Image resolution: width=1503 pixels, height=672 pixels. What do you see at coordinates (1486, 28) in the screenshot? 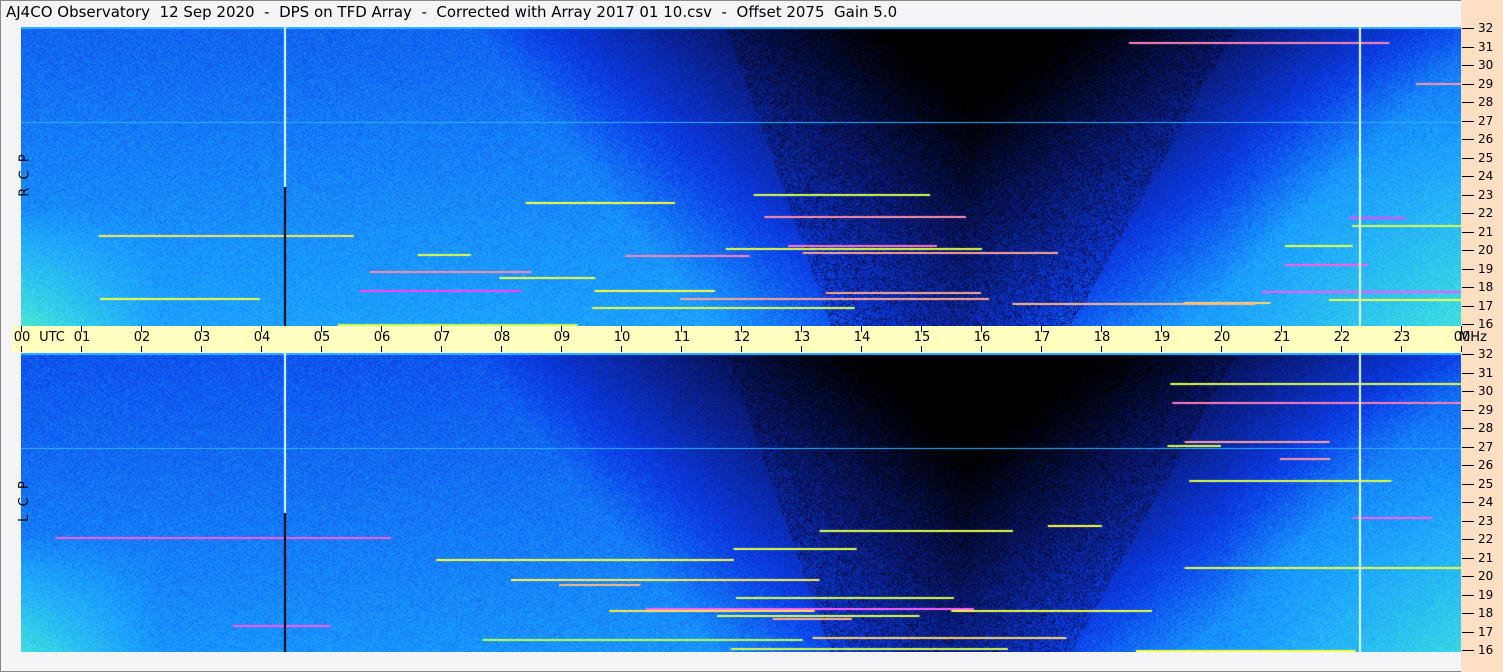
I see `frequency-tick-label: 32` at bounding box center [1486, 28].